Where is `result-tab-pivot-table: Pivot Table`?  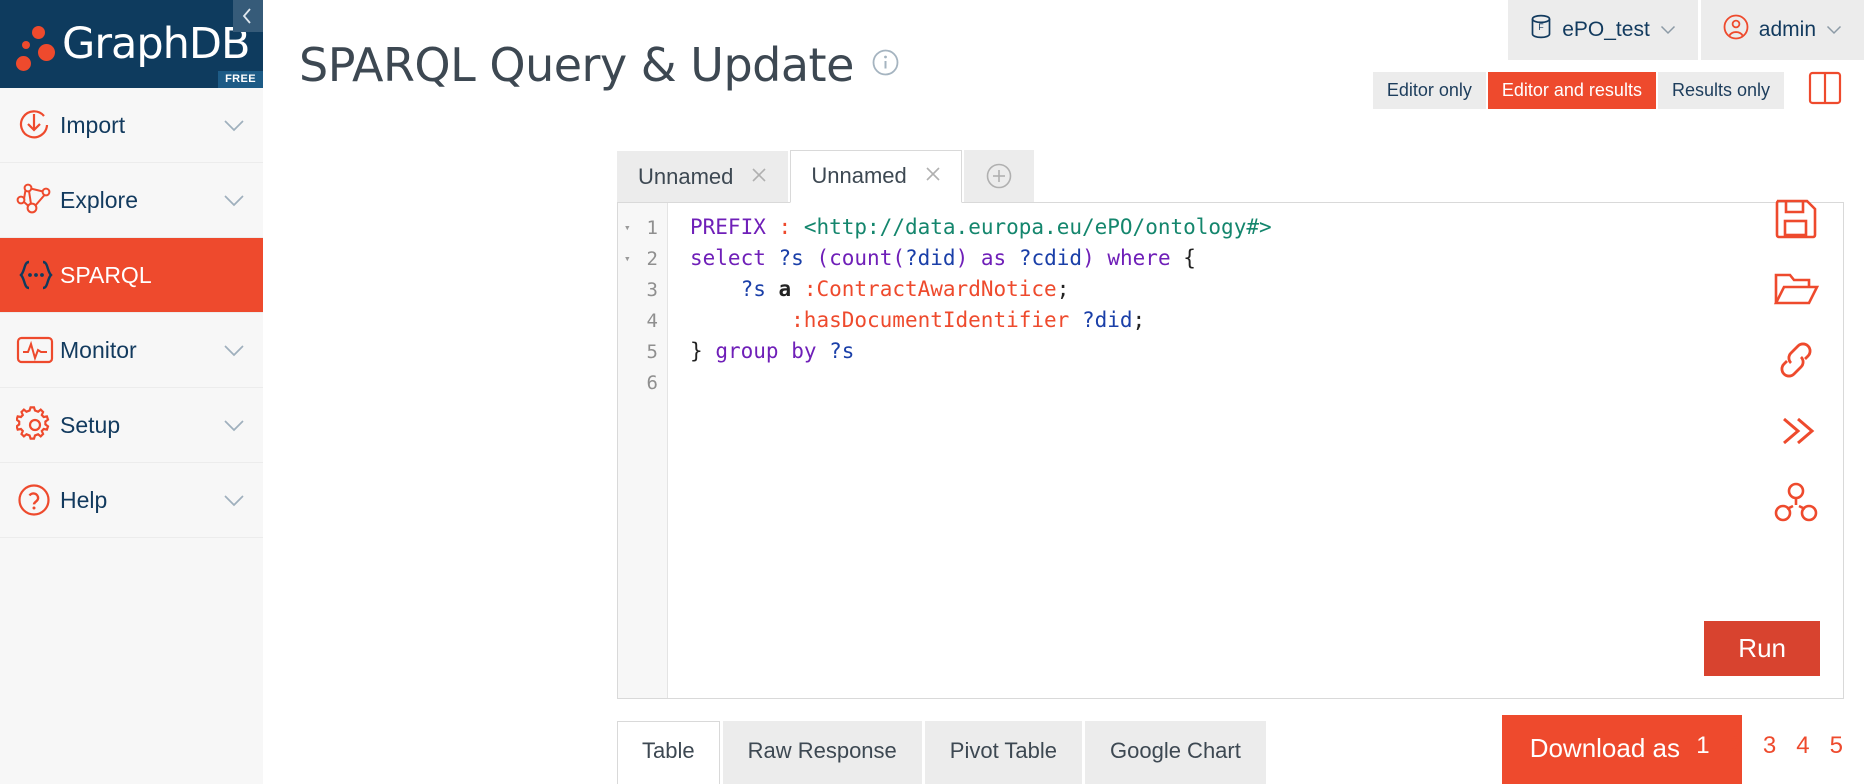 result-tab-pivot-table: Pivot Table is located at coordinates (1003, 752).